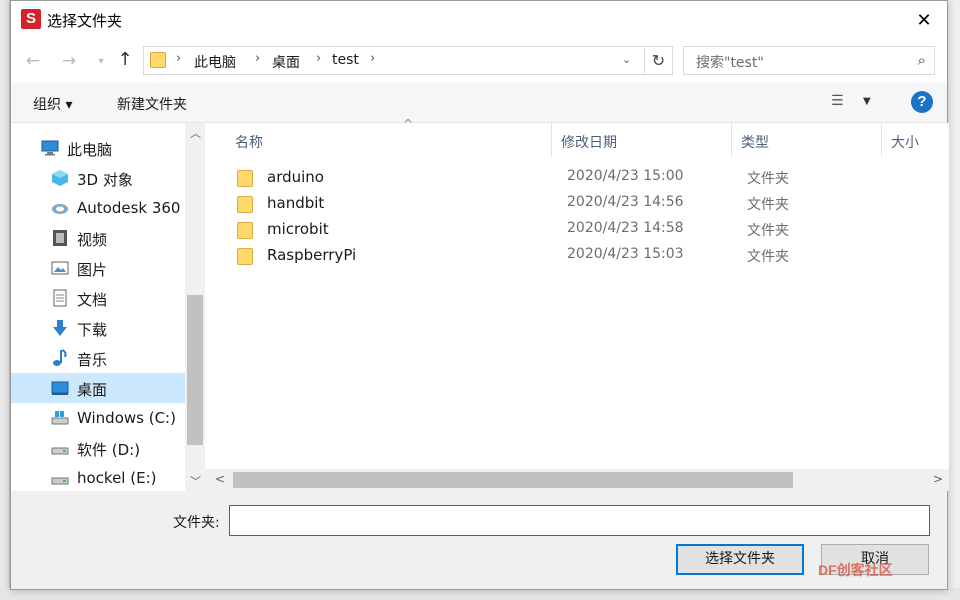 The width and height of the screenshot is (960, 600). I want to click on close-icon: ✕, so click(924, 20).